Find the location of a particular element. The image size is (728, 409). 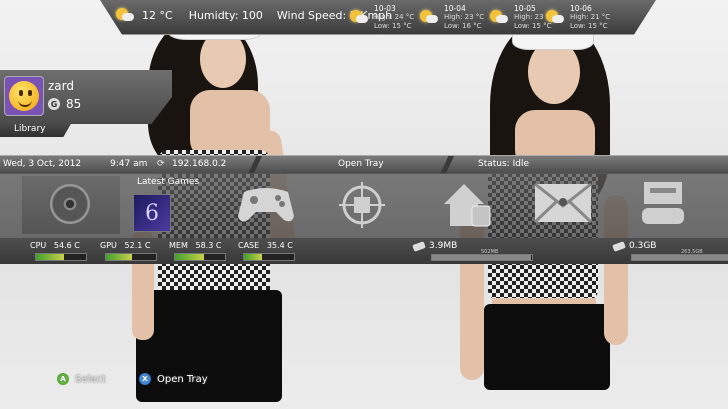

forecast-low: Low: 16 °C is located at coordinates (463, 26).